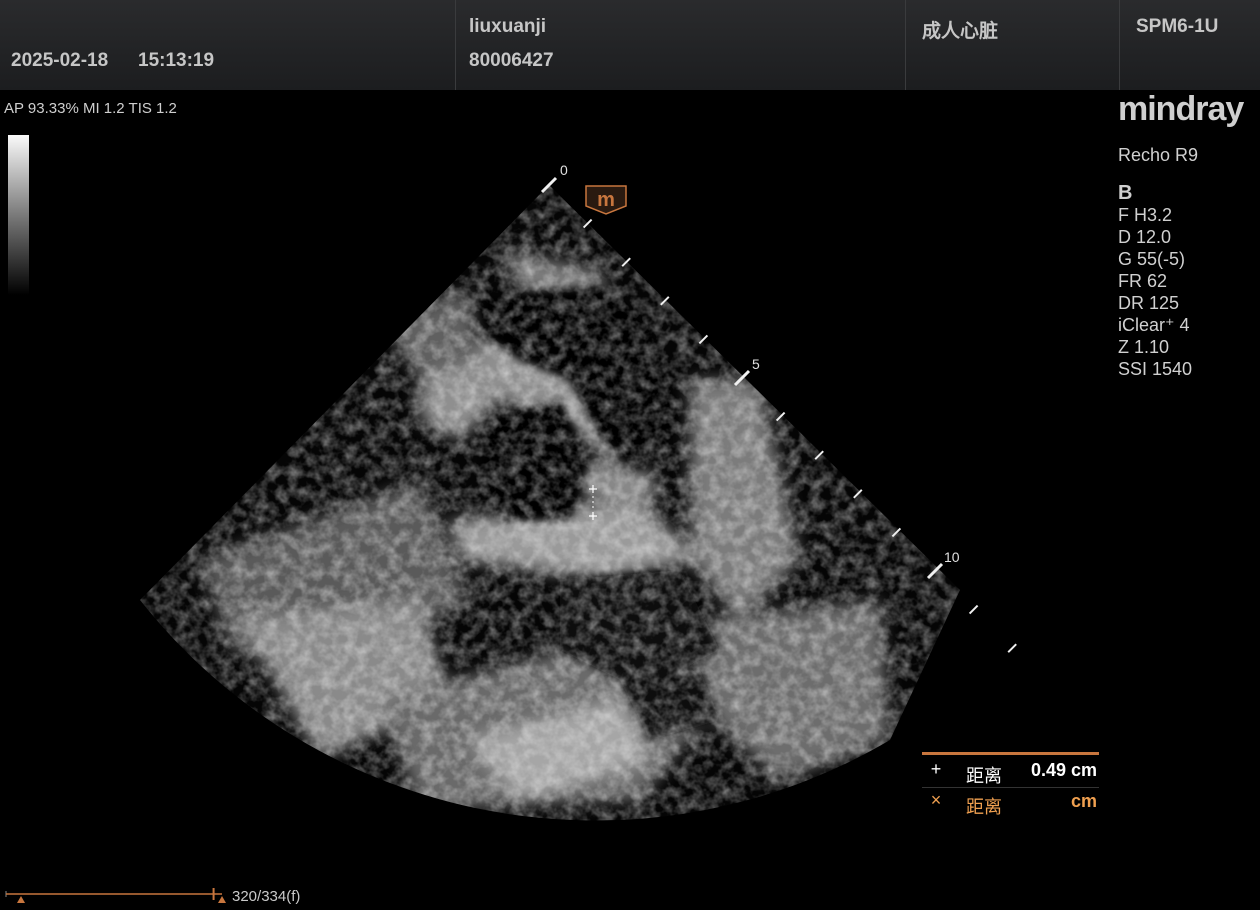 Image resolution: width=1260 pixels, height=910 pixels. I want to click on cine-end-marker-icon, so click(222, 899).